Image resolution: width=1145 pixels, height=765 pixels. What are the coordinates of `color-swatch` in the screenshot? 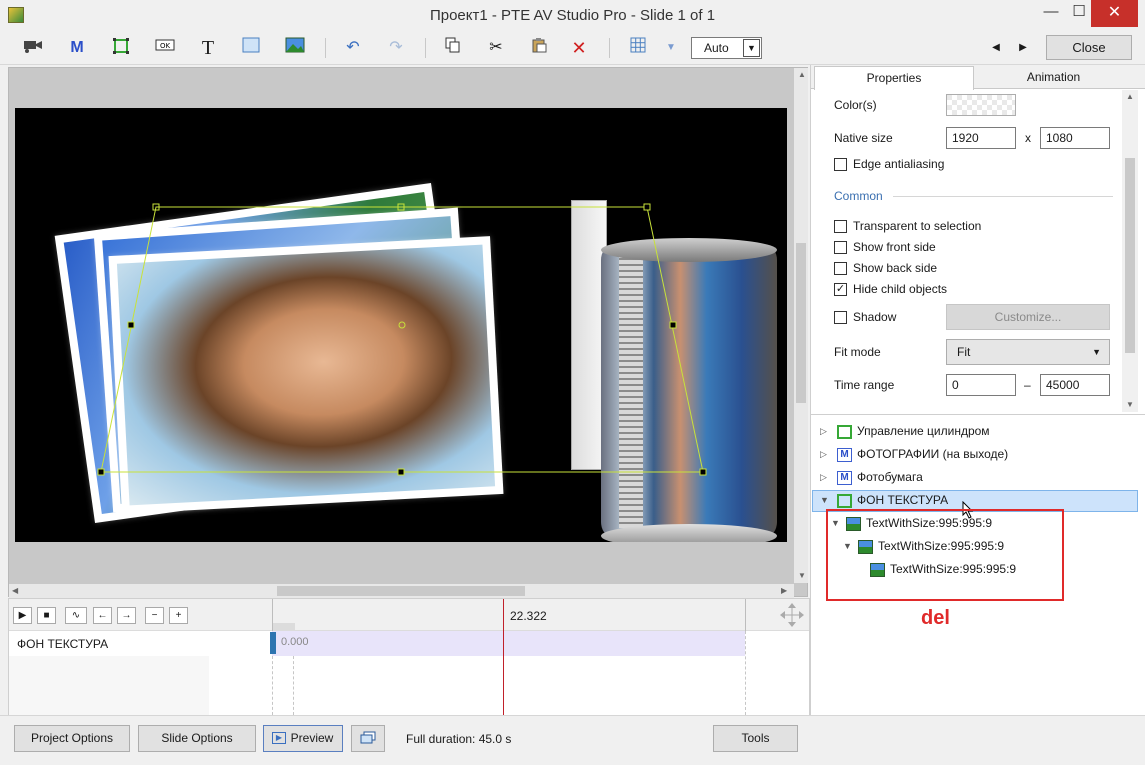 It's located at (981, 105).